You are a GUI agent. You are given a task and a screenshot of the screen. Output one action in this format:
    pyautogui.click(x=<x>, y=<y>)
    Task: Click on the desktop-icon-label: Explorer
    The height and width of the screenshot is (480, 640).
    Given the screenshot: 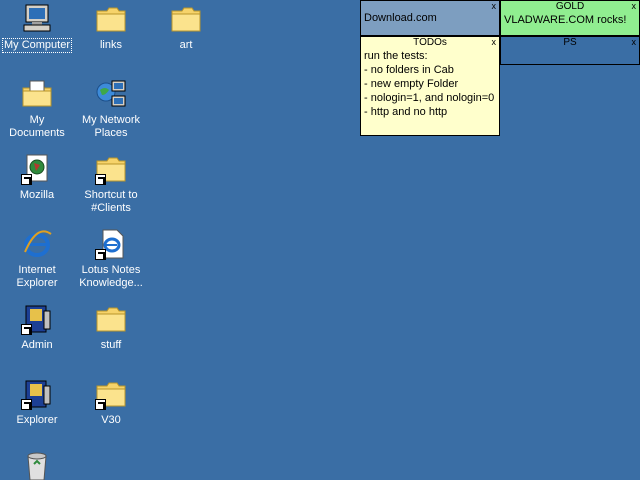 What is the action you would take?
    pyautogui.click(x=37, y=420)
    